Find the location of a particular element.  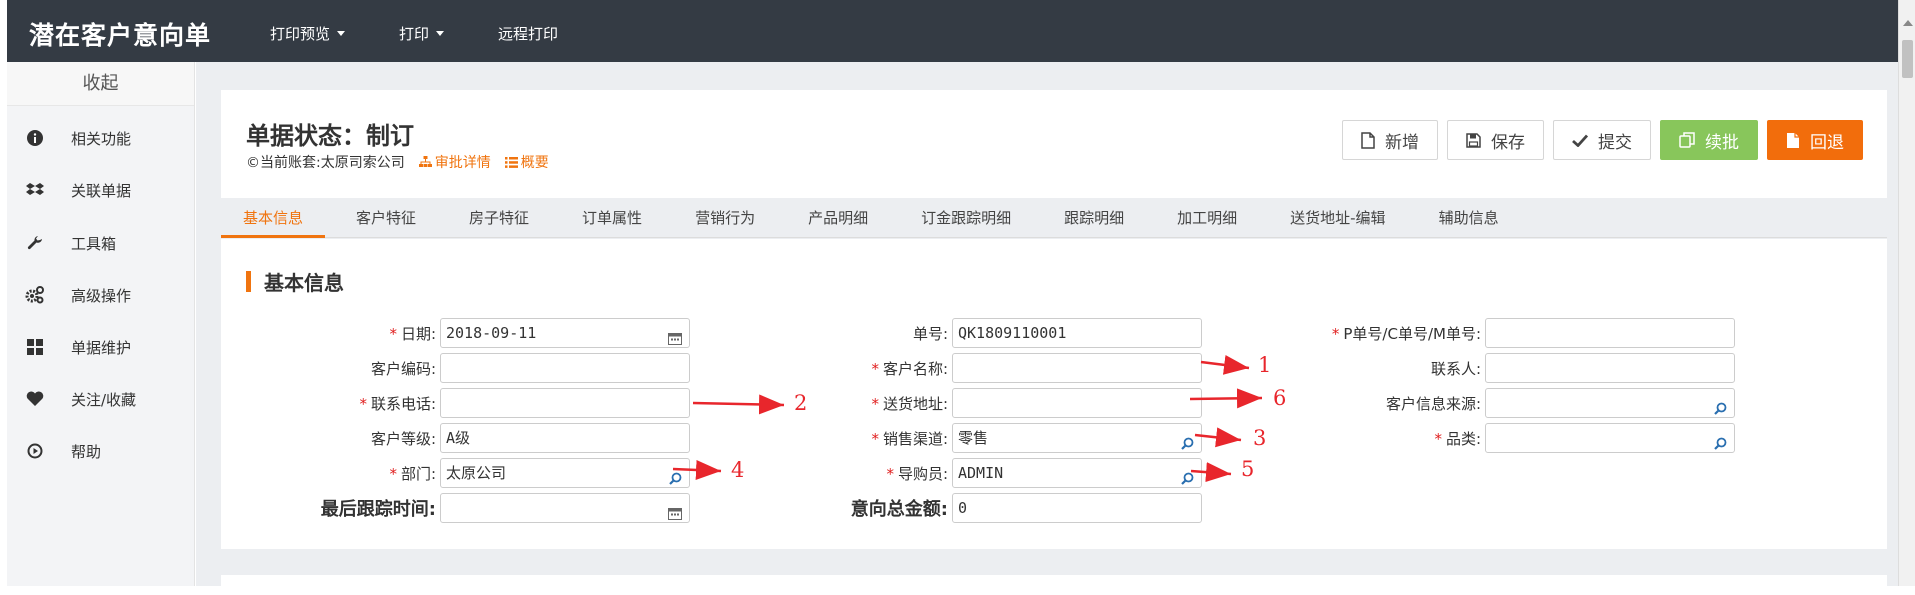

print-preview-menu: 打印预览 is located at coordinates (308, 33).